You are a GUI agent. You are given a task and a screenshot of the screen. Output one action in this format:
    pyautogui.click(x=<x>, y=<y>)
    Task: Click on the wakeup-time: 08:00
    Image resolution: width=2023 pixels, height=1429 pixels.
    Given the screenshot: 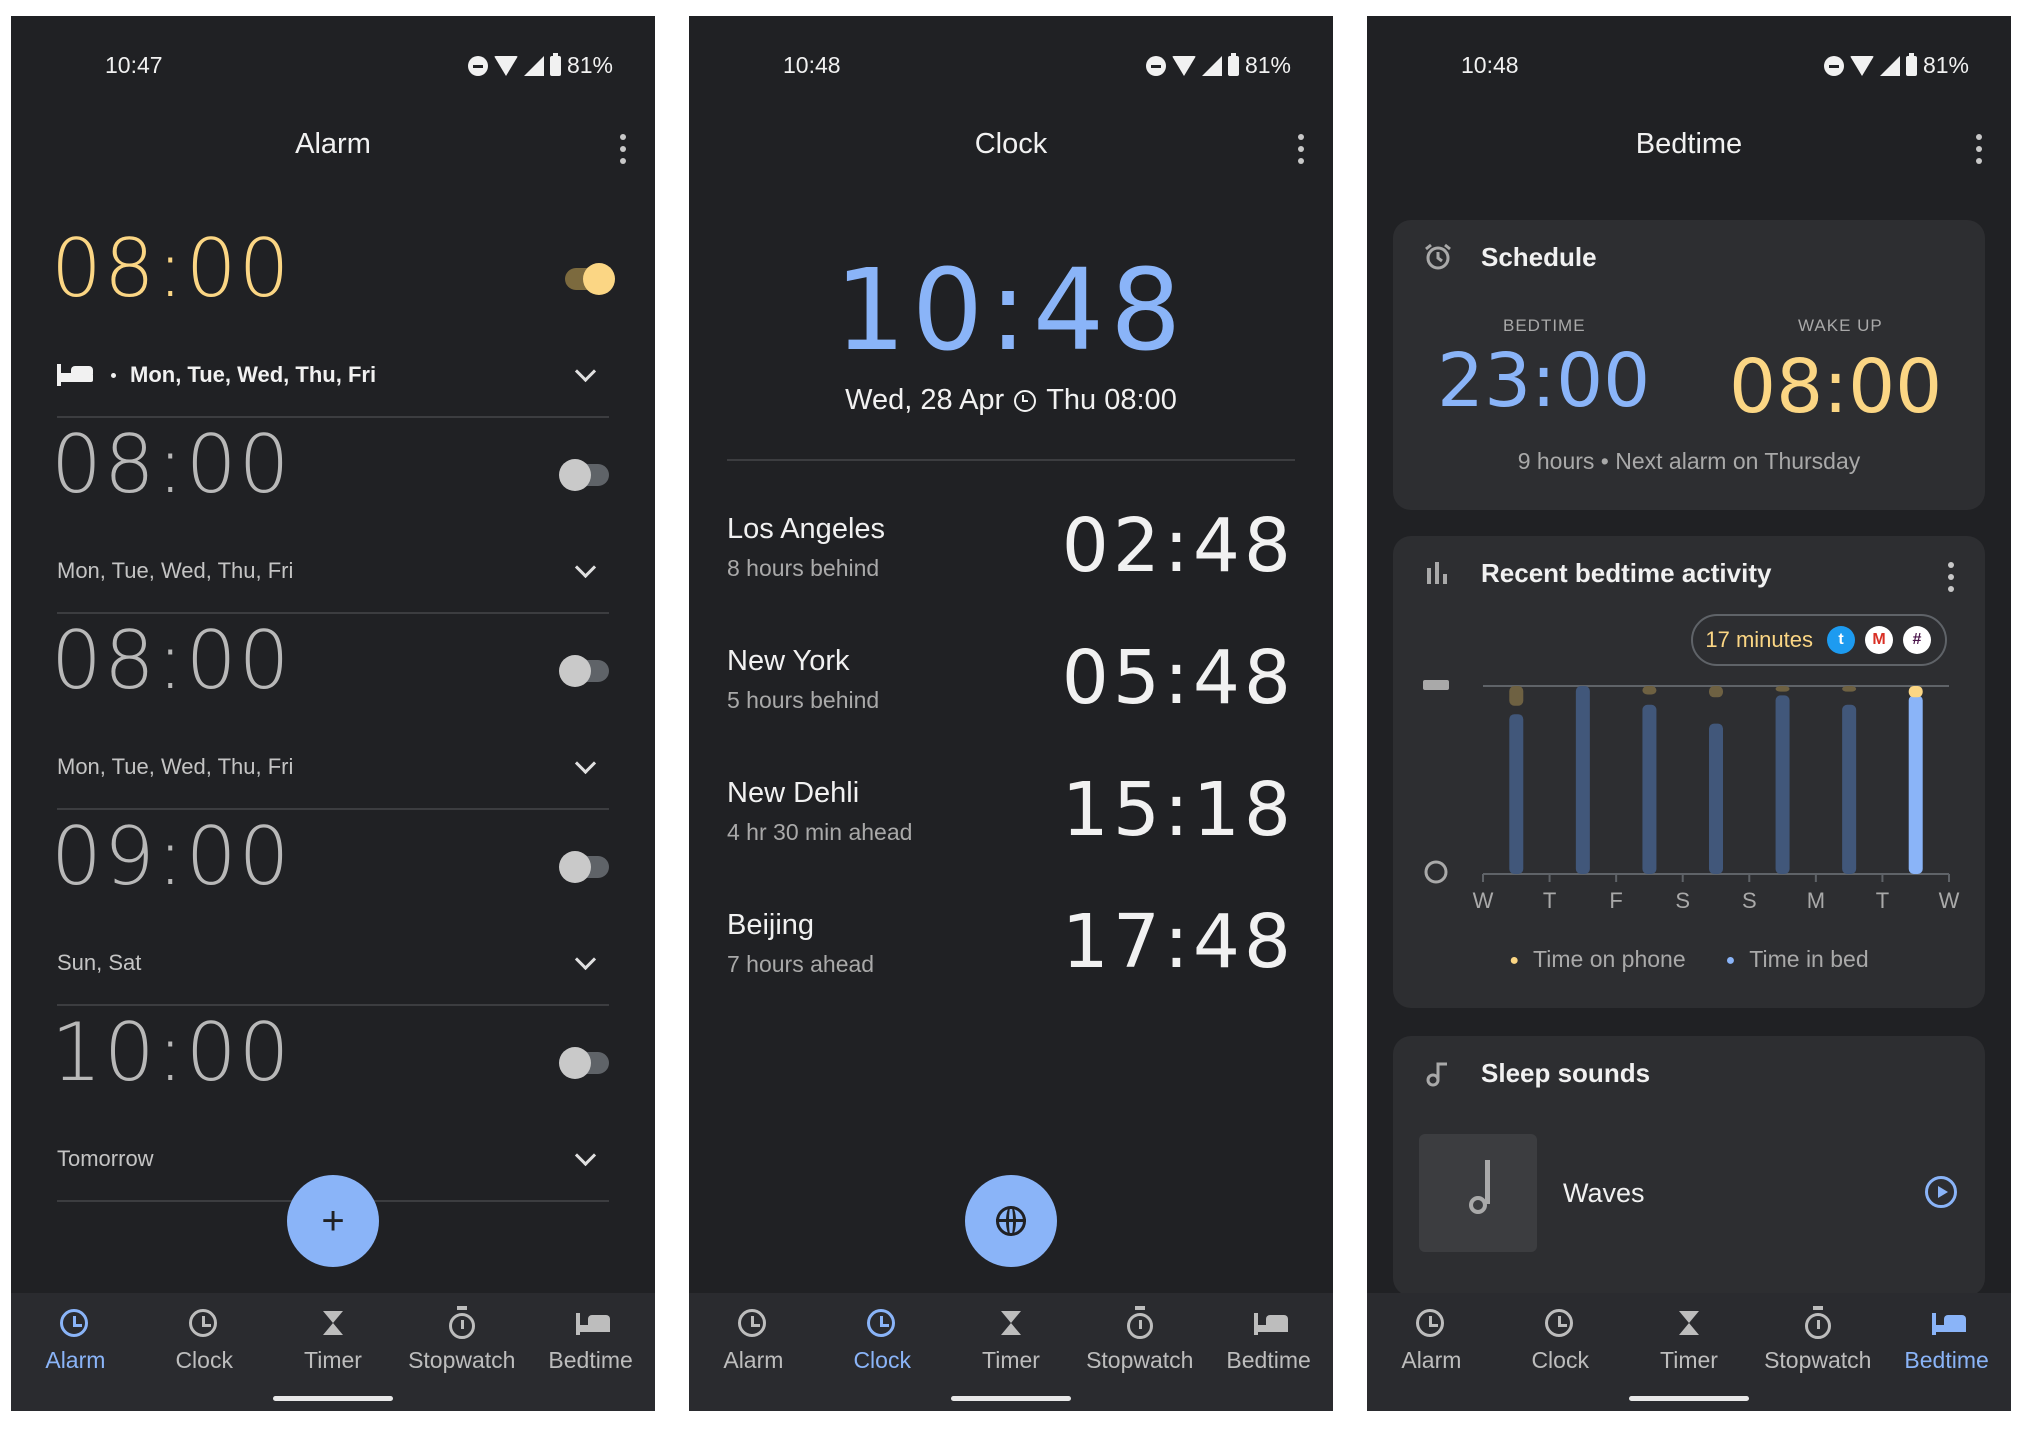 What is the action you would take?
    pyautogui.click(x=1835, y=387)
    